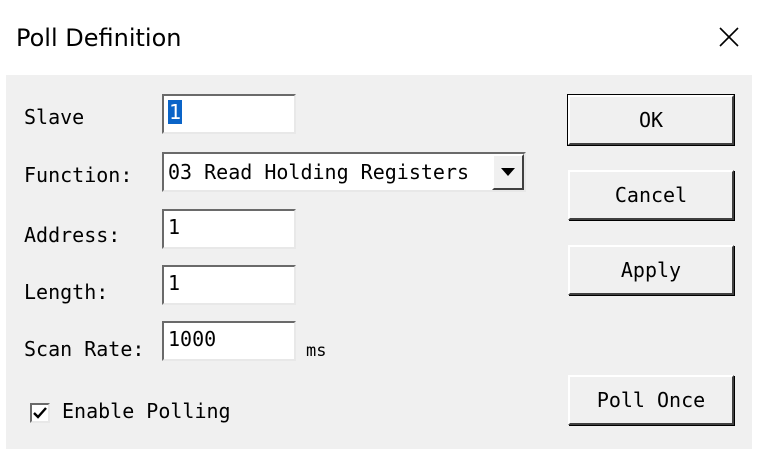  I want to click on slave-value: 1, so click(175, 112).